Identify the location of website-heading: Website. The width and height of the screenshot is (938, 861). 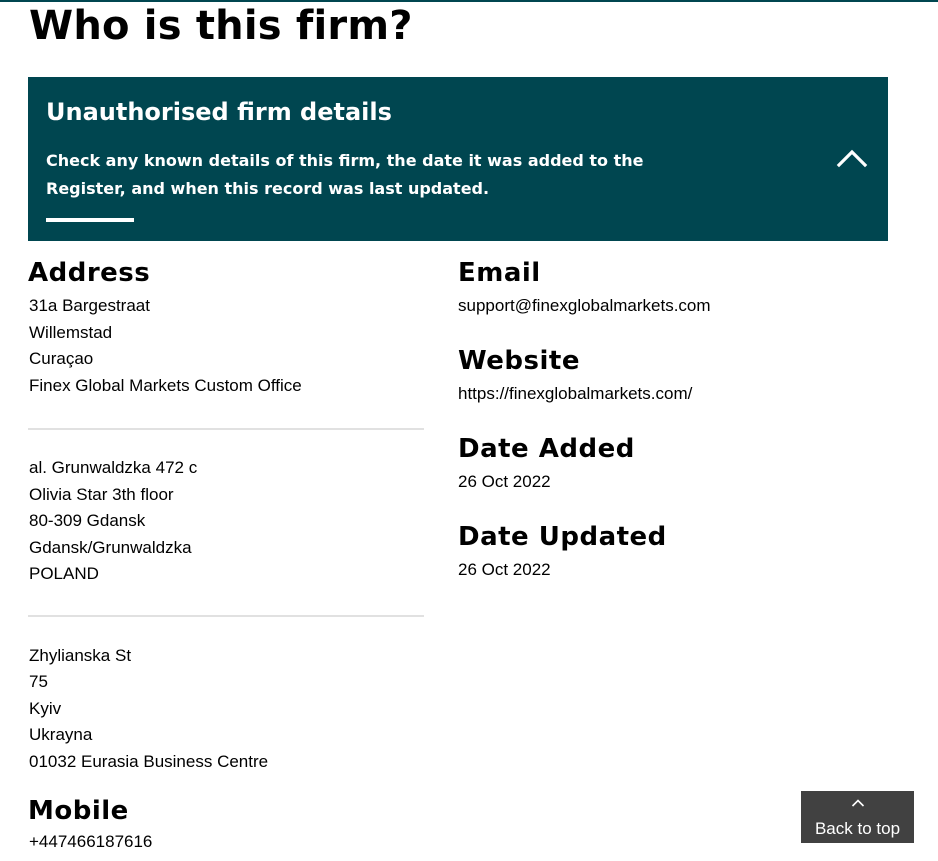
(519, 361).